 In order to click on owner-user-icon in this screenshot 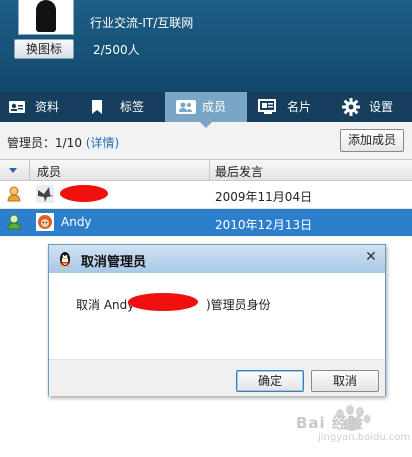, I will do `click(14, 194)`.